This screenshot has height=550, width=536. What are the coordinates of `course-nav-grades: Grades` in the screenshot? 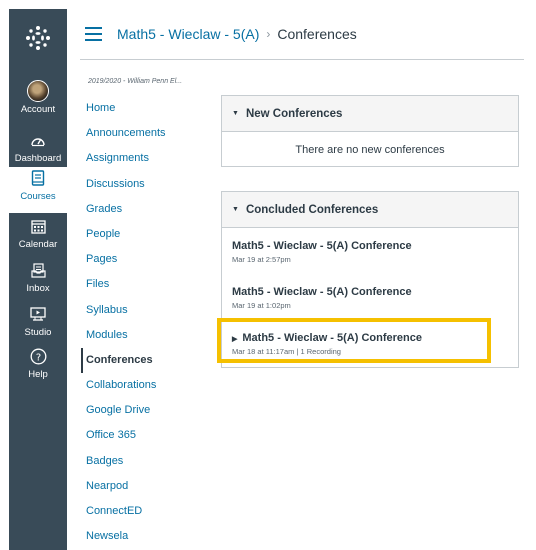 It's located at (149, 209).